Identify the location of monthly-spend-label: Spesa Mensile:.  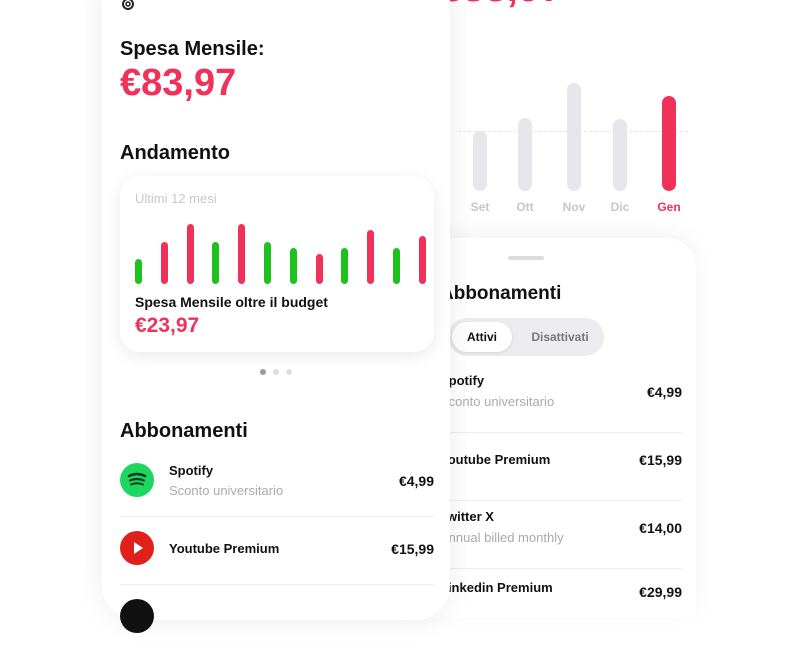
(192, 49).